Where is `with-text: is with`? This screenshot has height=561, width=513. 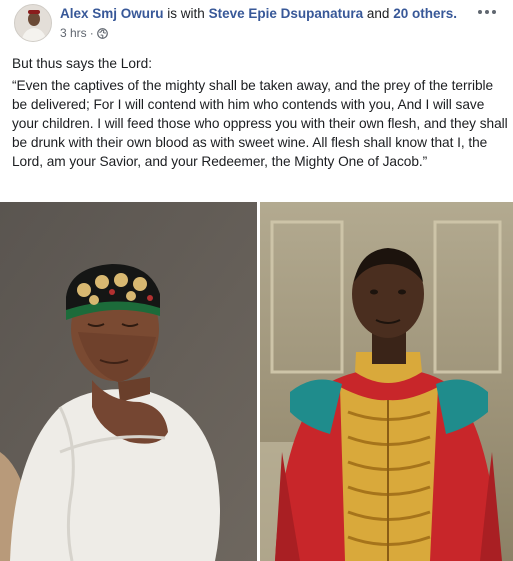
with-text: is with is located at coordinates (186, 13).